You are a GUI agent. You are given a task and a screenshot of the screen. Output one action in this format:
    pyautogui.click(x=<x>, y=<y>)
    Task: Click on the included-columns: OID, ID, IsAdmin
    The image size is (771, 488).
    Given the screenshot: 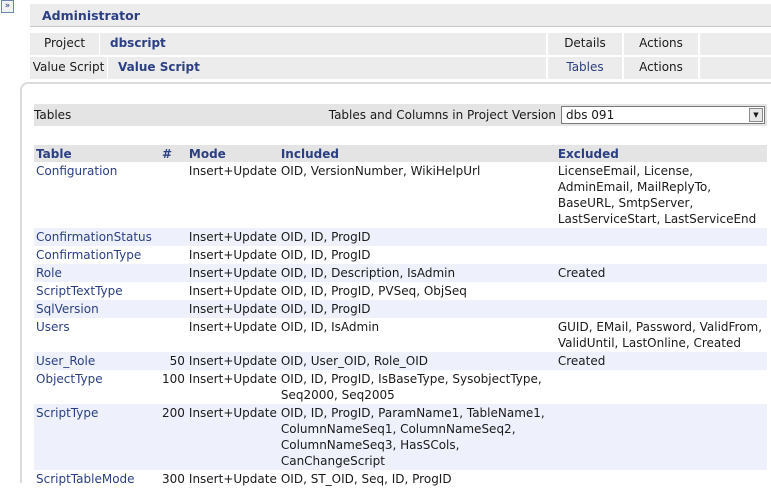 What is the action you would take?
    pyautogui.click(x=330, y=327)
    